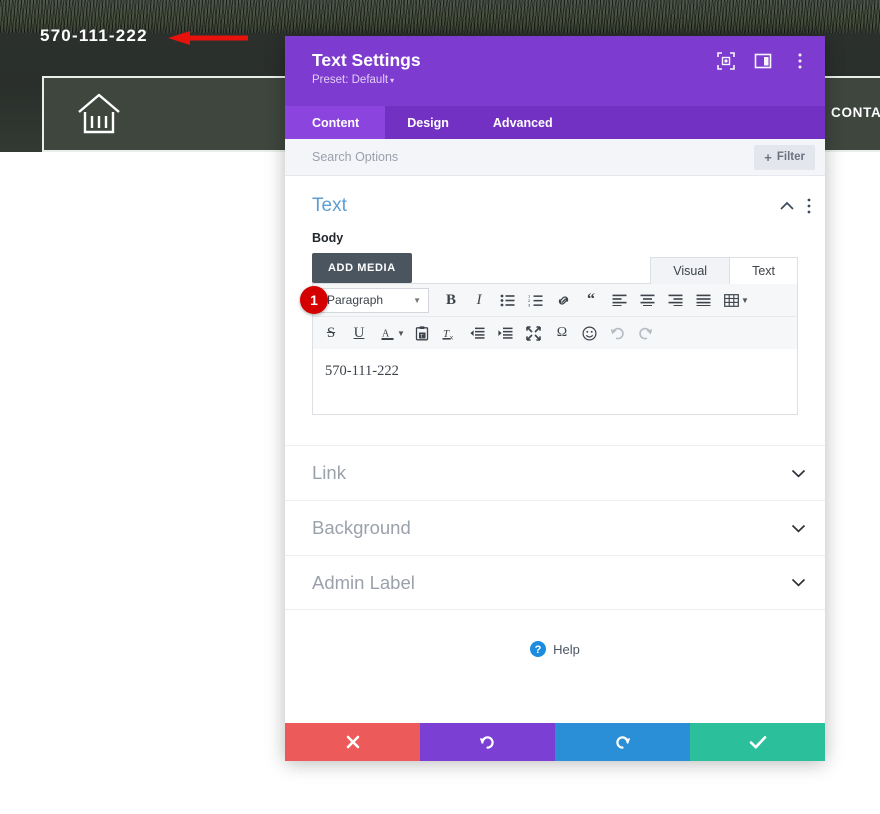 The image size is (880, 814). I want to click on increase-indent-icon, so click(506, 333).